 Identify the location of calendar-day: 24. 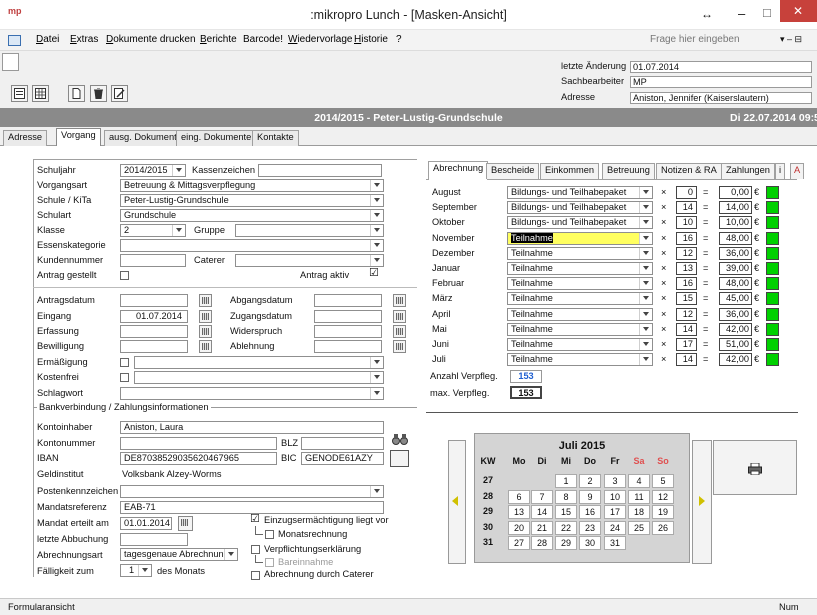
(615, 527).